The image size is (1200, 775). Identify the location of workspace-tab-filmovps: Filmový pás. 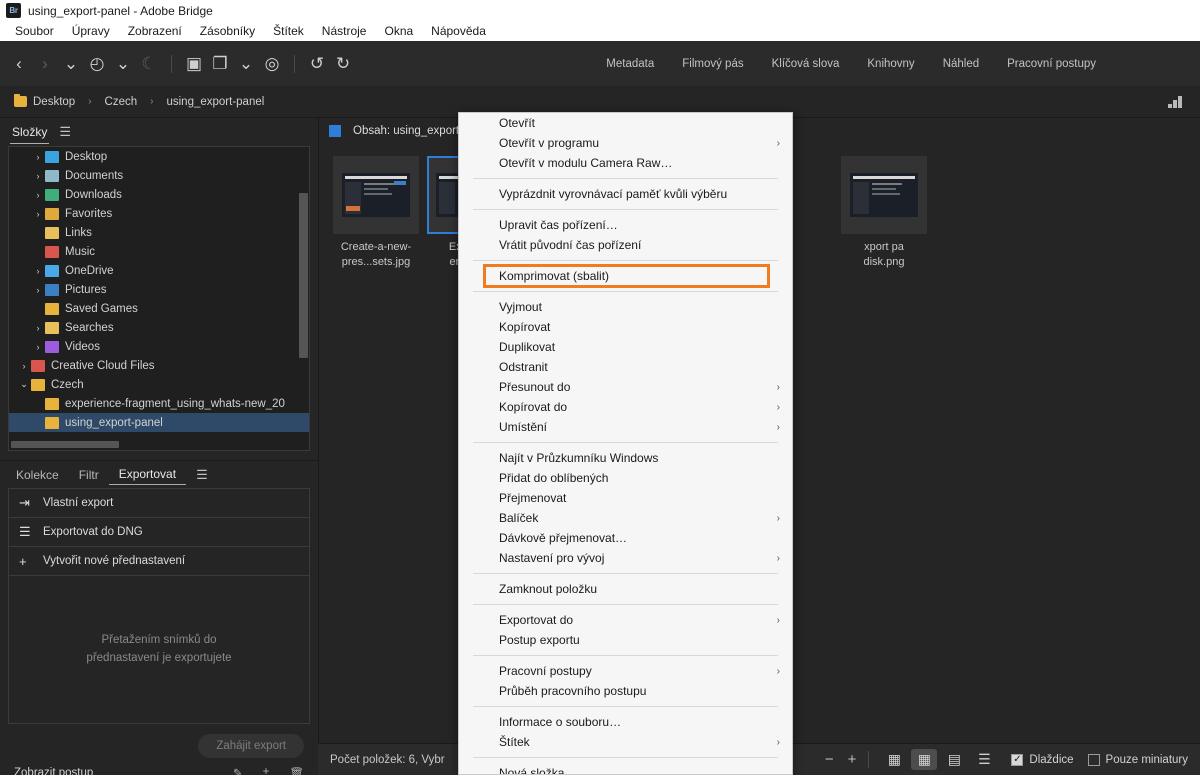
(712, 64).